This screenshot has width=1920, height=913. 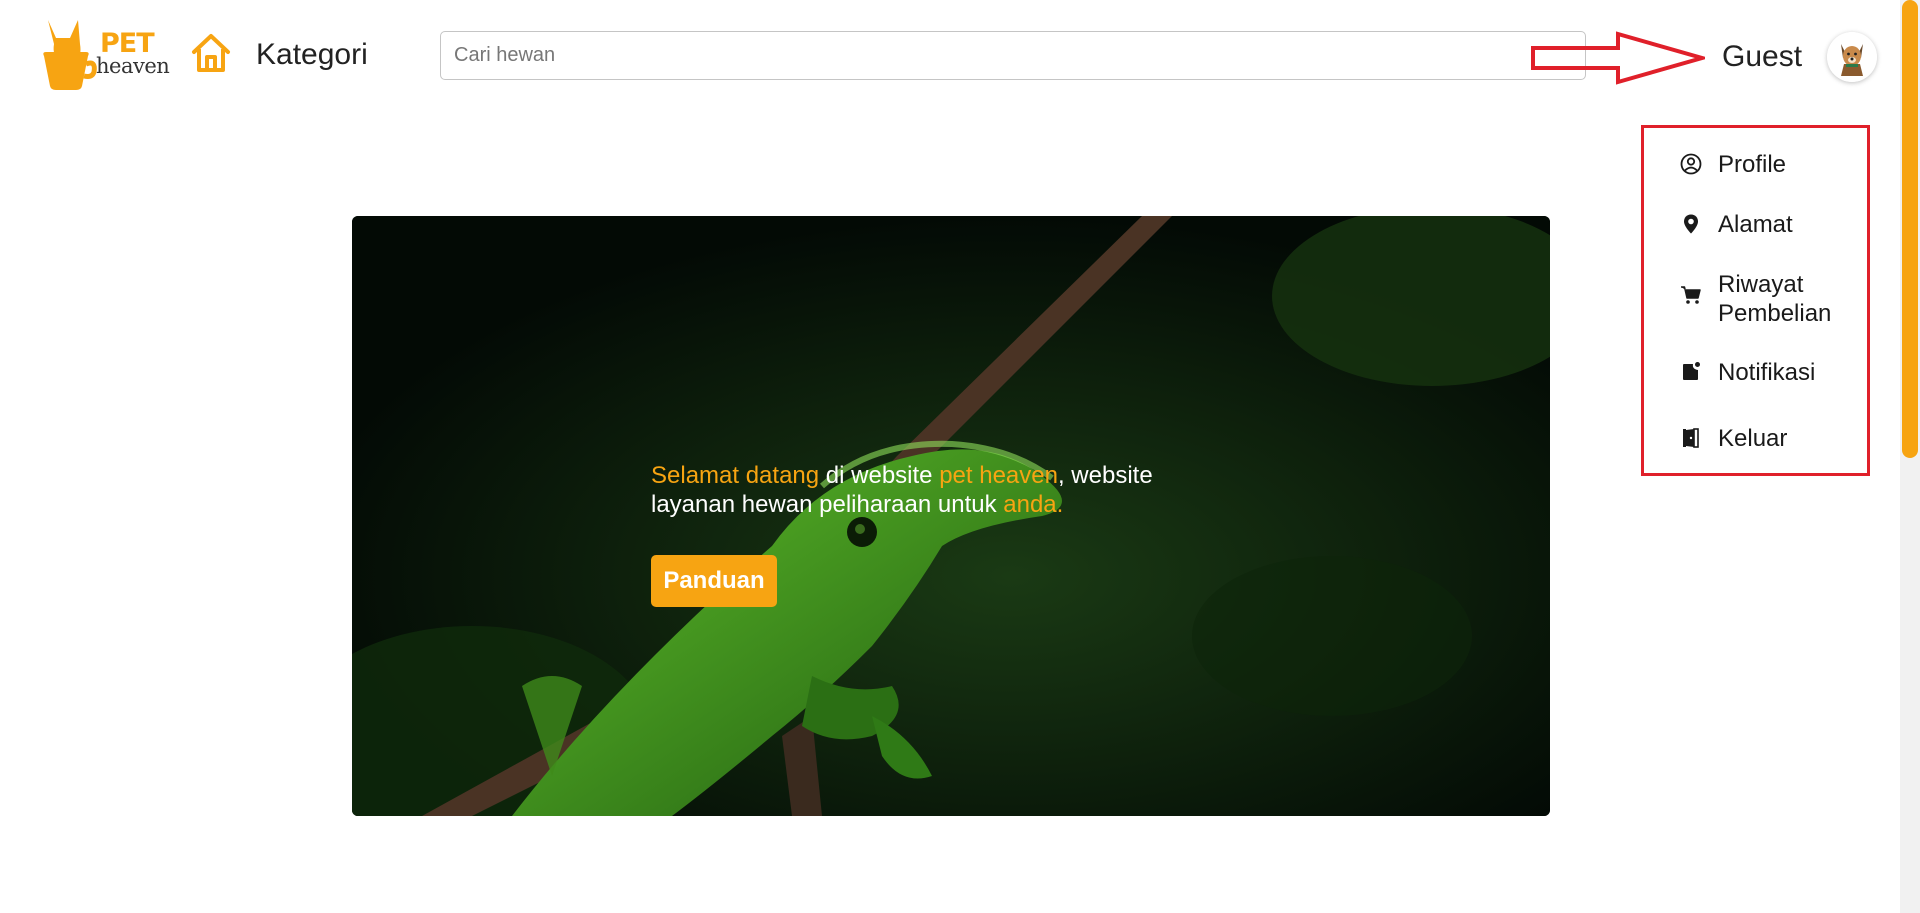 I want to click on menu-item-label: Alamat, so click(x=1755, y=224).